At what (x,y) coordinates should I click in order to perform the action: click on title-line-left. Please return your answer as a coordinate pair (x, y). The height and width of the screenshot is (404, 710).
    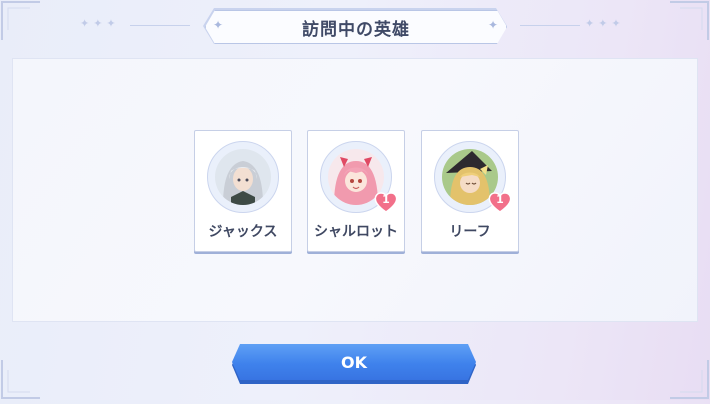
    Looking at the image, I should click on (160, 25).